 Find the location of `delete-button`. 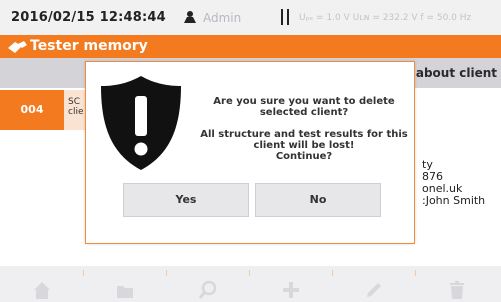

delete-button is located at coordinates (456, 284).